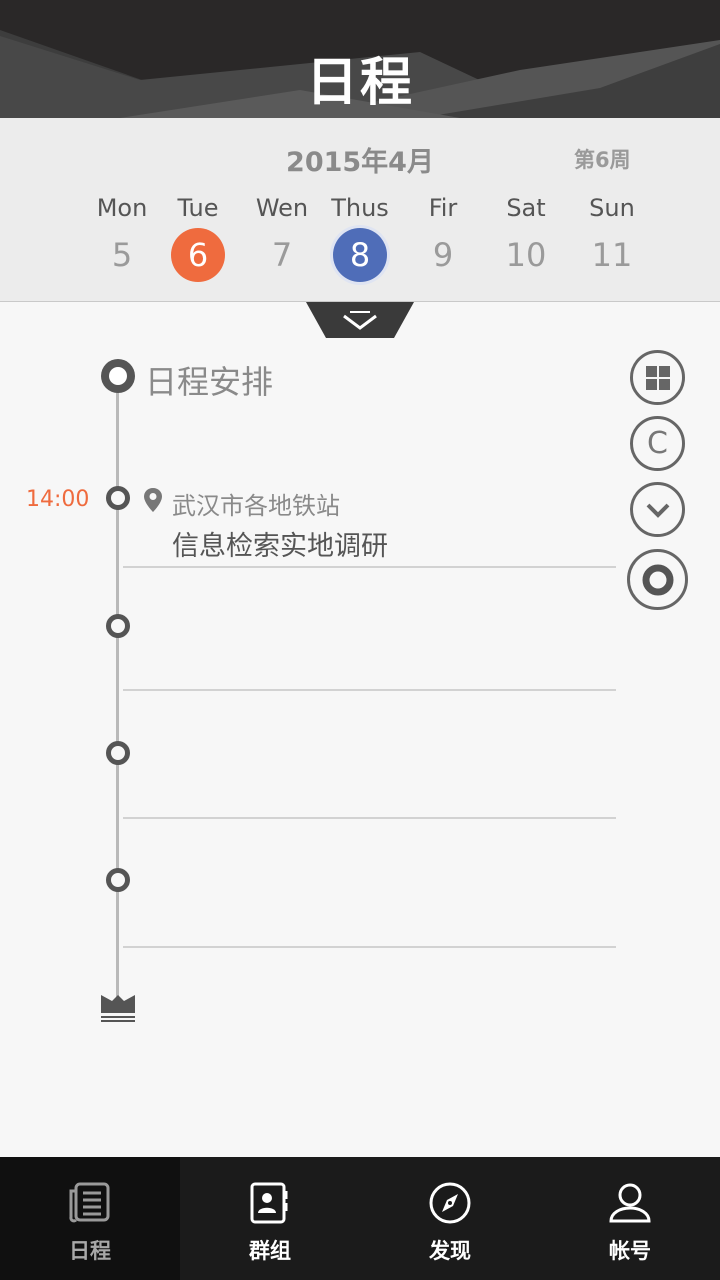  I want to click on bottom-navigation: 日程 群组 发现 帐号, so click(360, 1218).